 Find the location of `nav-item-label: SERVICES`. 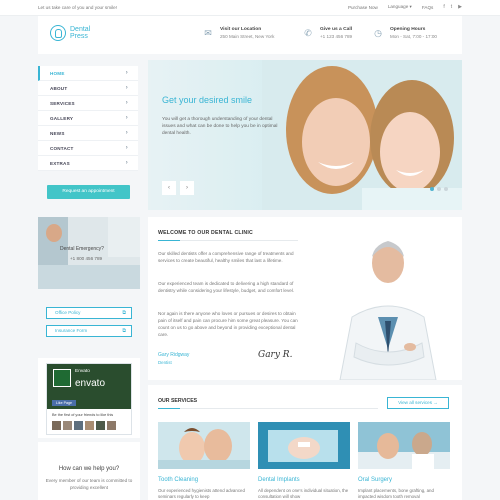

nav-item-label: SERVICES is located at coordinates (62, 103).